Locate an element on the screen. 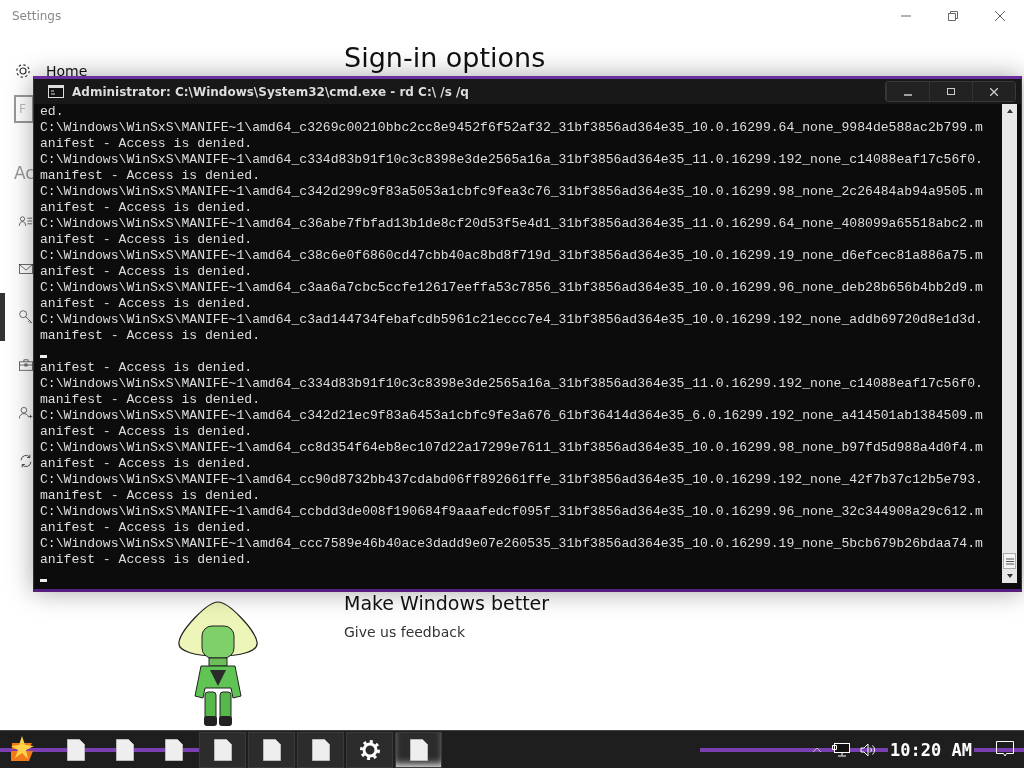 The width and height of the screenshot is (1024, 768). person-add-icon is located at coordinates (26, 413).